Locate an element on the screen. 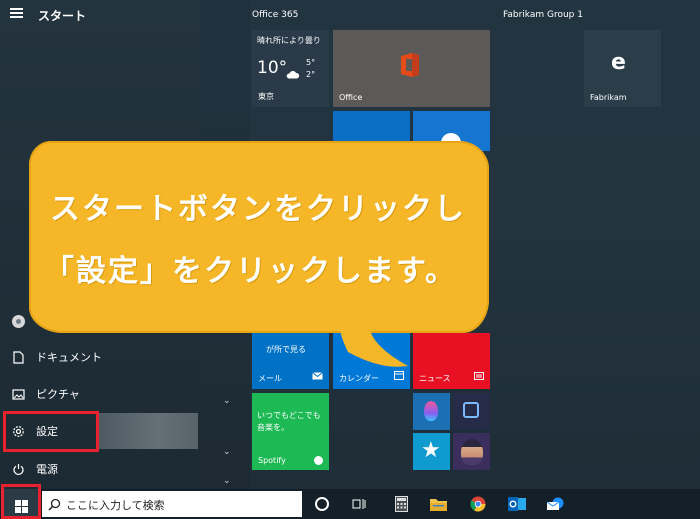 The width and height of the screenshot is (700, 519). rail-item-label: ドキュメント is located at coordinates (69, 357).